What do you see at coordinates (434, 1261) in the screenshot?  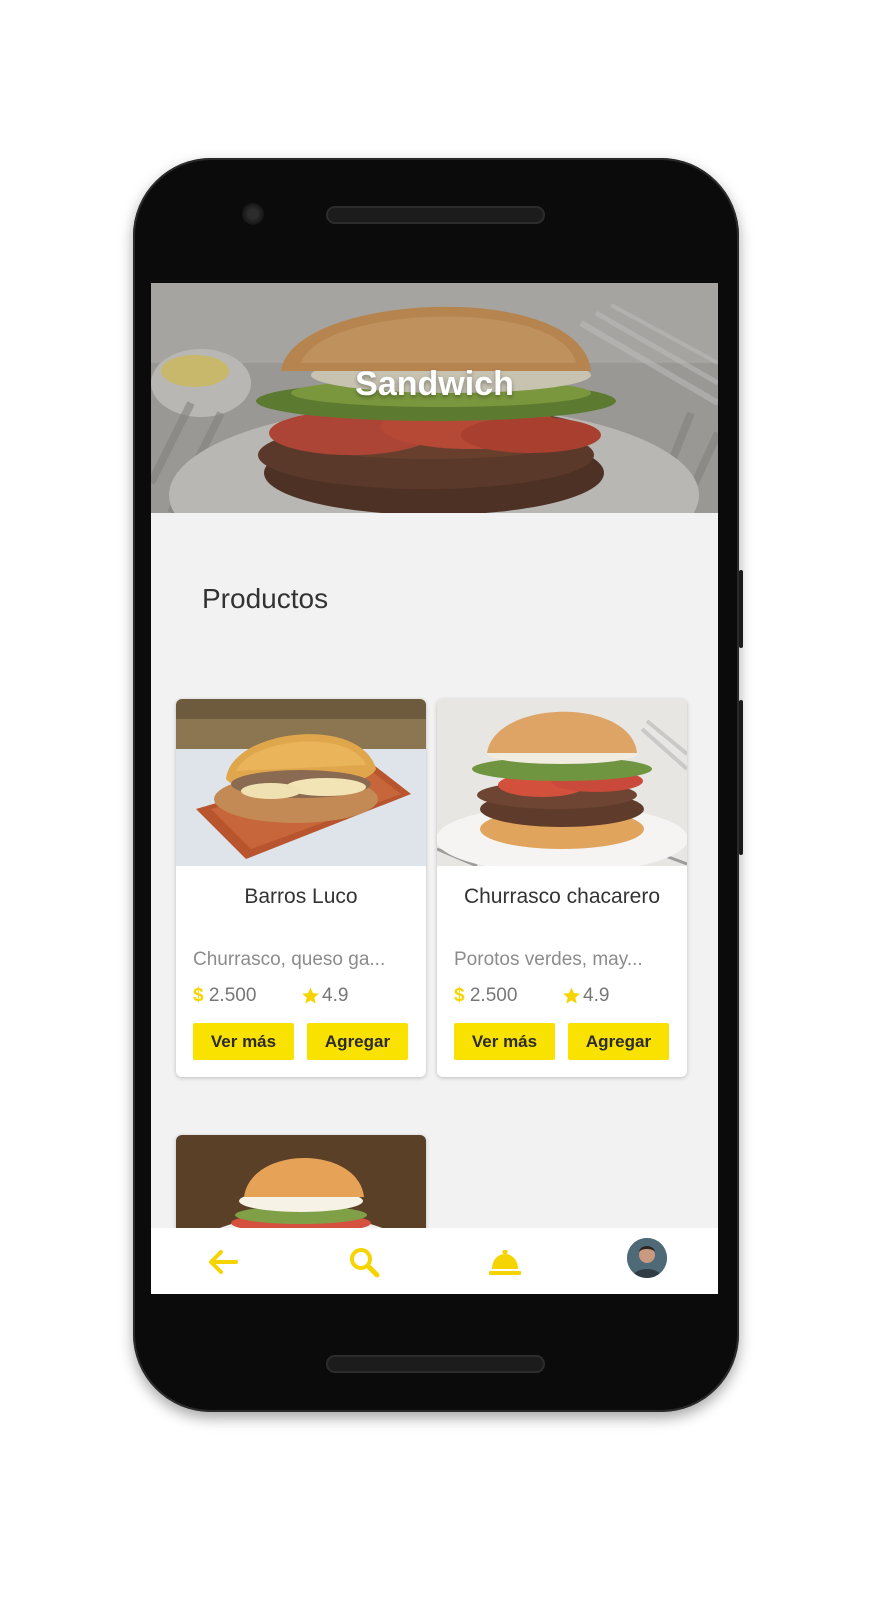 I see `bottom-navigation` at bounding box center [434, 1261].